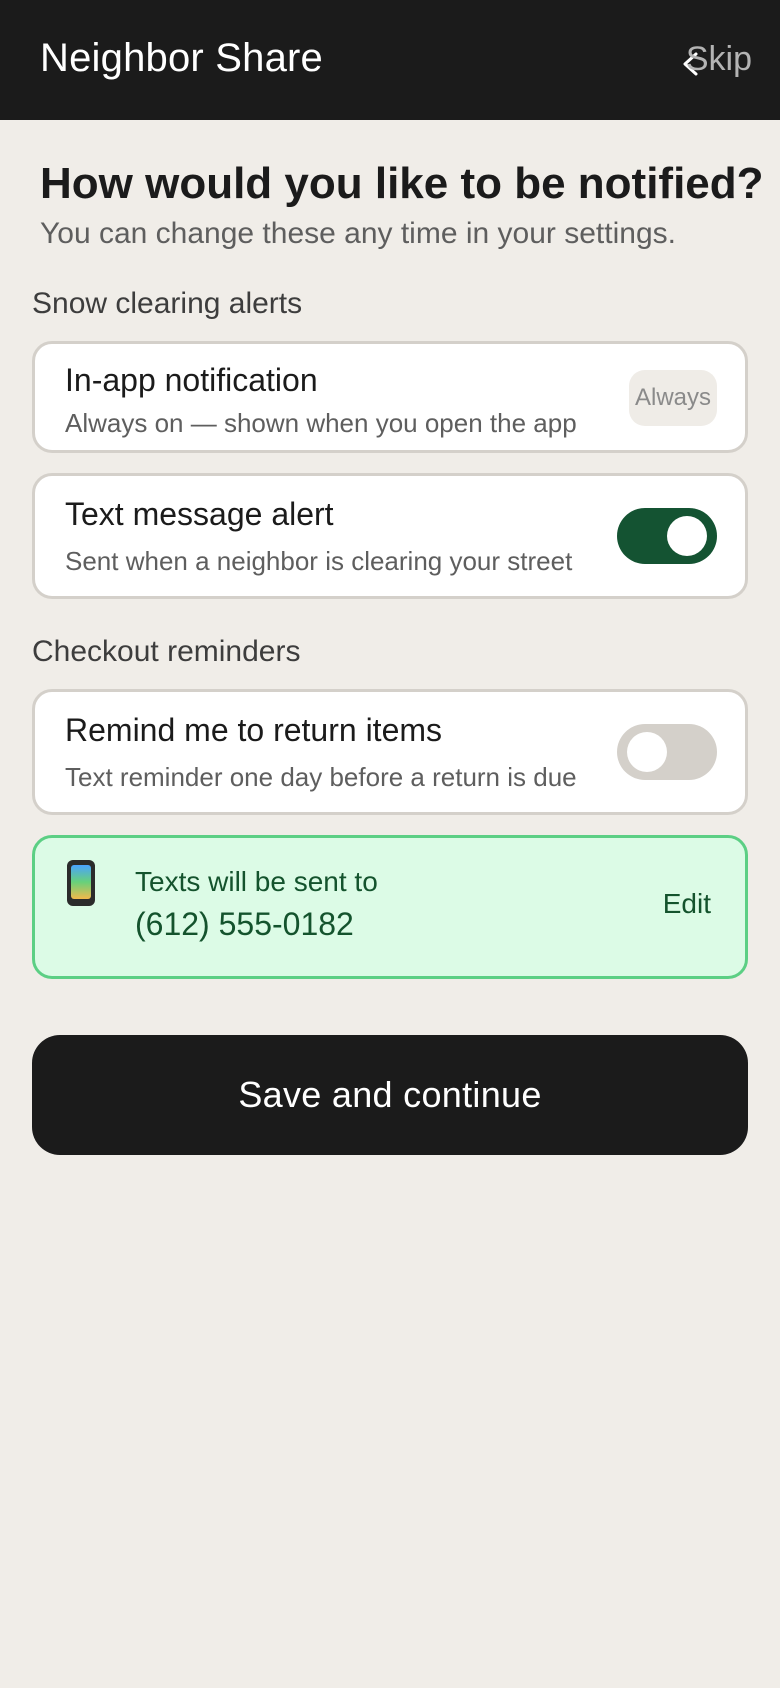 The image size is (780, 1688). Describe the element at coordinates (673, 397) in the screenshot. I see `always-badge: Always` at that location.